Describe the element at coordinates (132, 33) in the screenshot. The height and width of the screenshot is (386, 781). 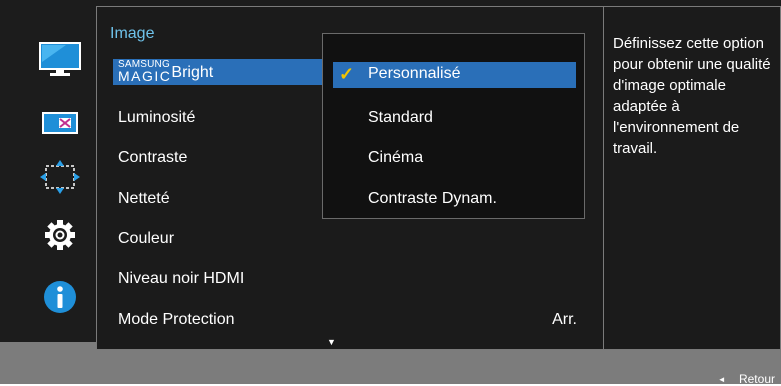
I see `menu-title: Image` at that location.